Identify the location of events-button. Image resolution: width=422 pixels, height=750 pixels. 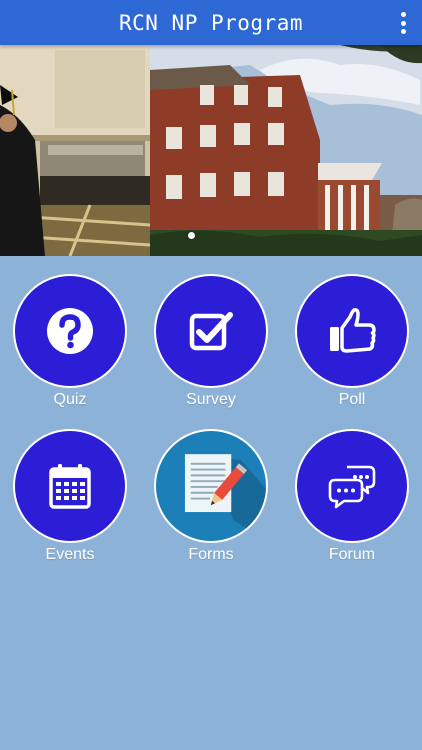
(70, 486).